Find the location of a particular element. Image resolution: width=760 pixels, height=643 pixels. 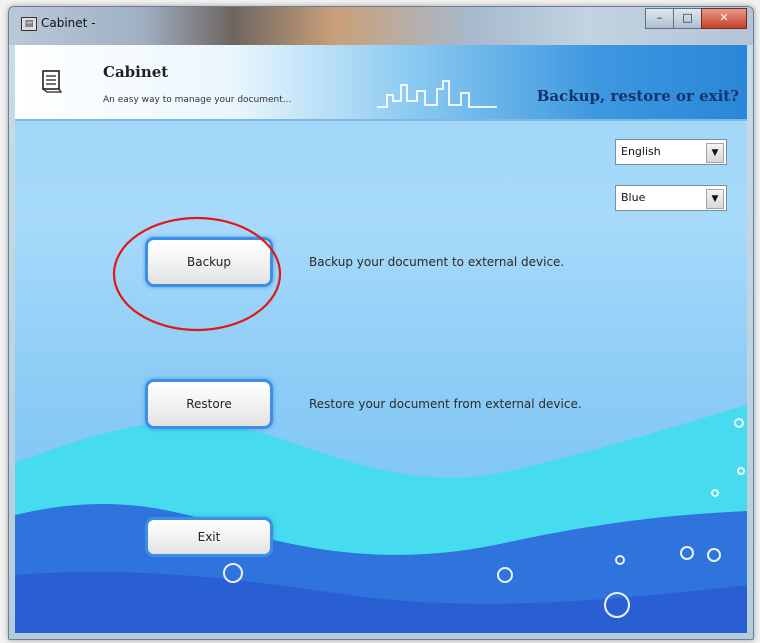

theme-select-value: Blue is located at coordinates (633, 197).